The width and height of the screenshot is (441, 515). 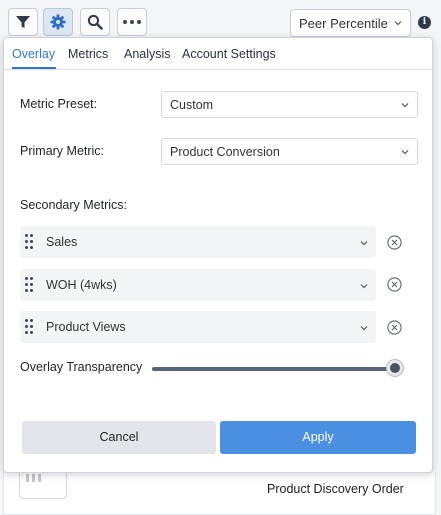 I want to click on filter-icon, so click(x=23, y=22).